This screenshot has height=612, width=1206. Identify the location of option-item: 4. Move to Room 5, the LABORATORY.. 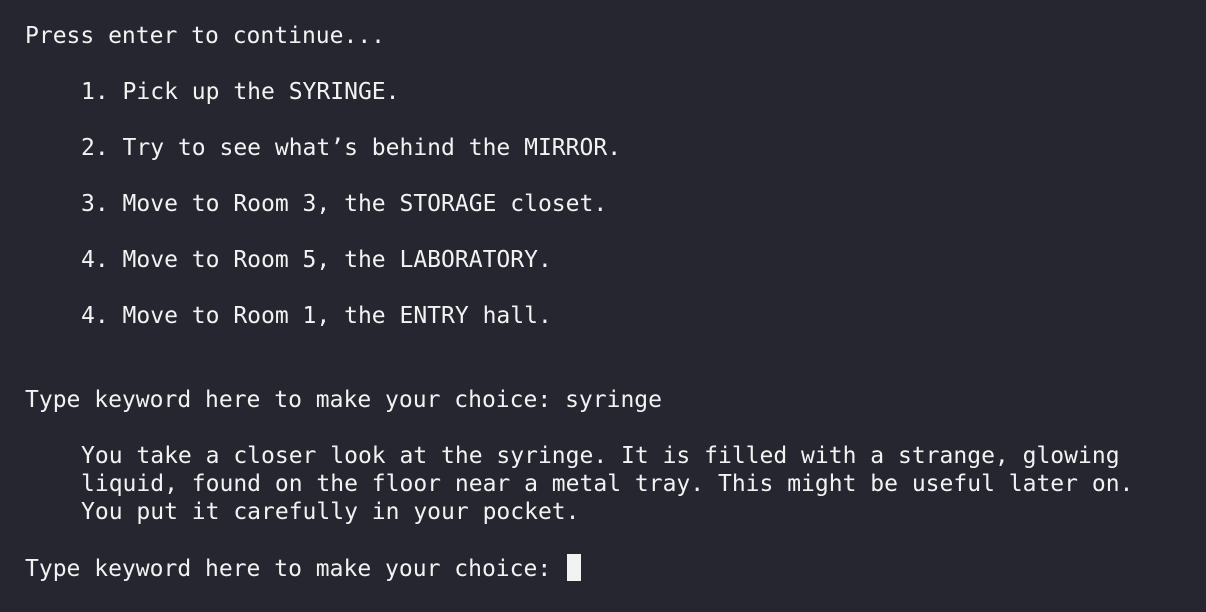
(316, 260).